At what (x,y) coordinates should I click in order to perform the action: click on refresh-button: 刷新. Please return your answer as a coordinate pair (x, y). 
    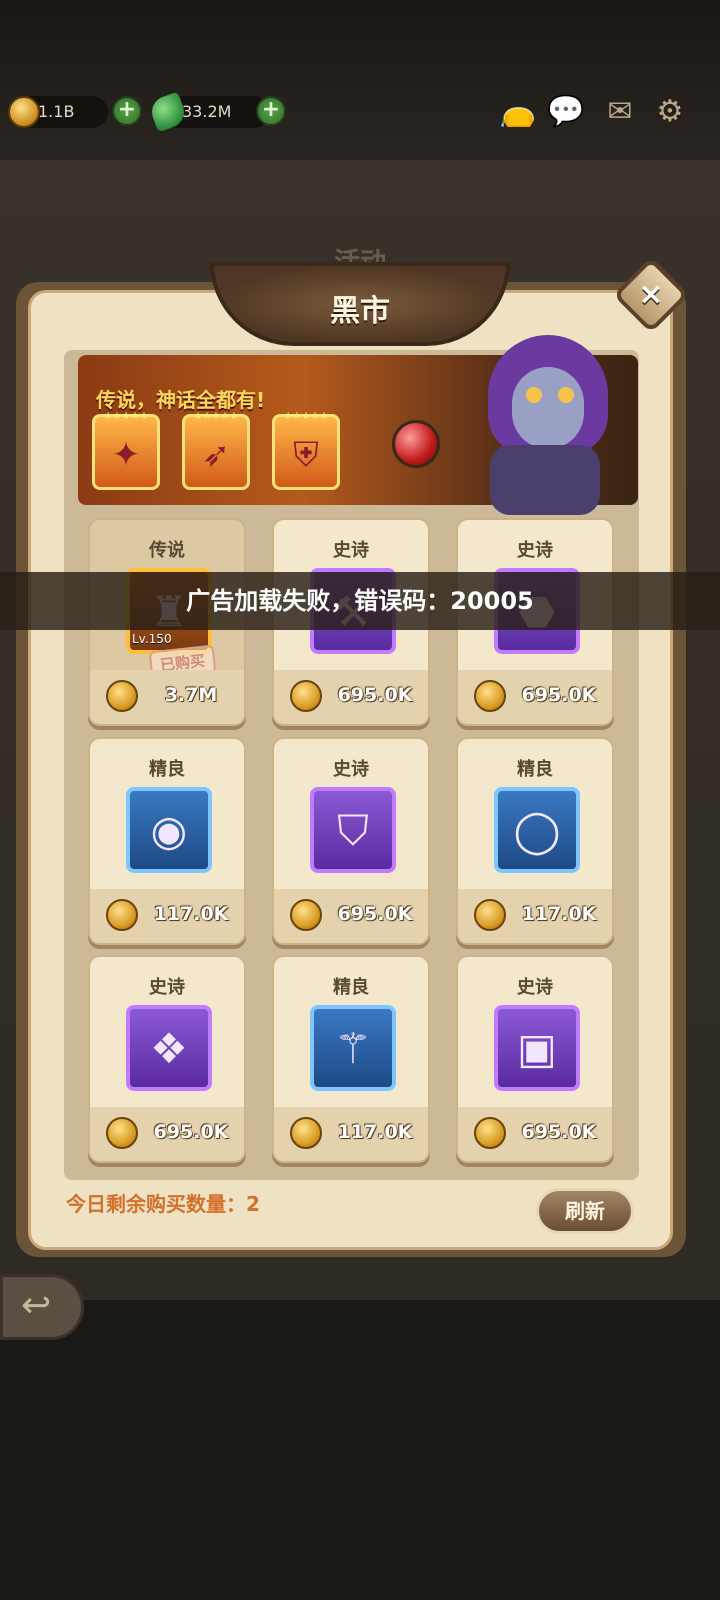
    Looking at the image, I should click on (585, 1211).